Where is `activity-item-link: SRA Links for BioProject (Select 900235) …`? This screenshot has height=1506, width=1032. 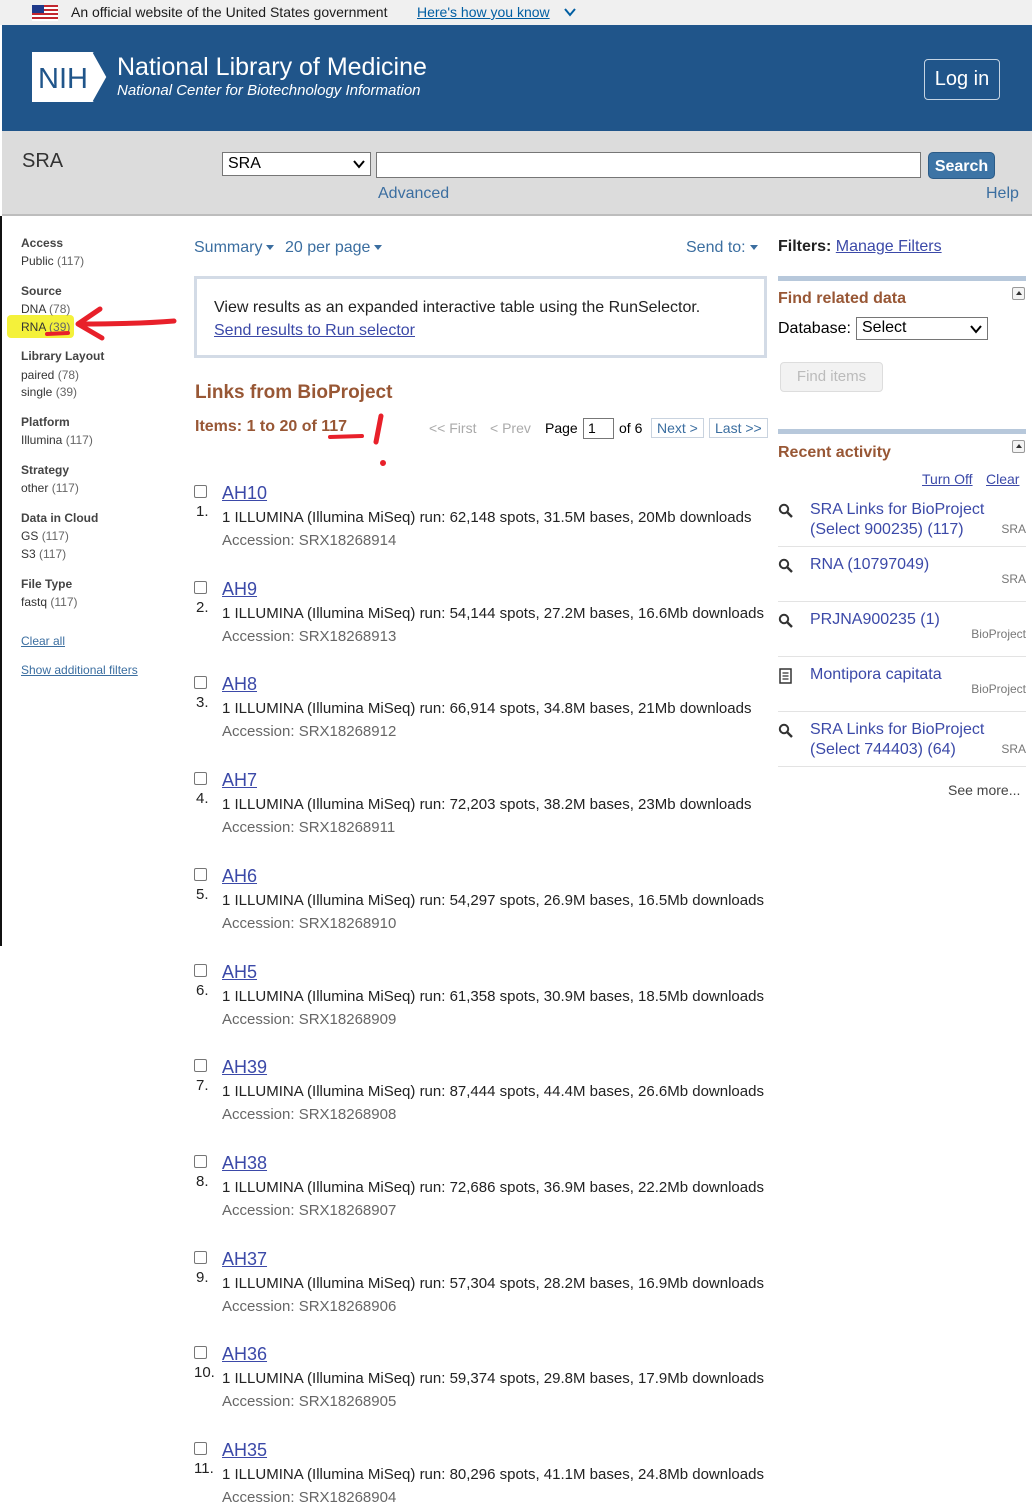
activity-item-link: SRA Links for BioProject (Select 900235) … is located at coordinates (897, 520).